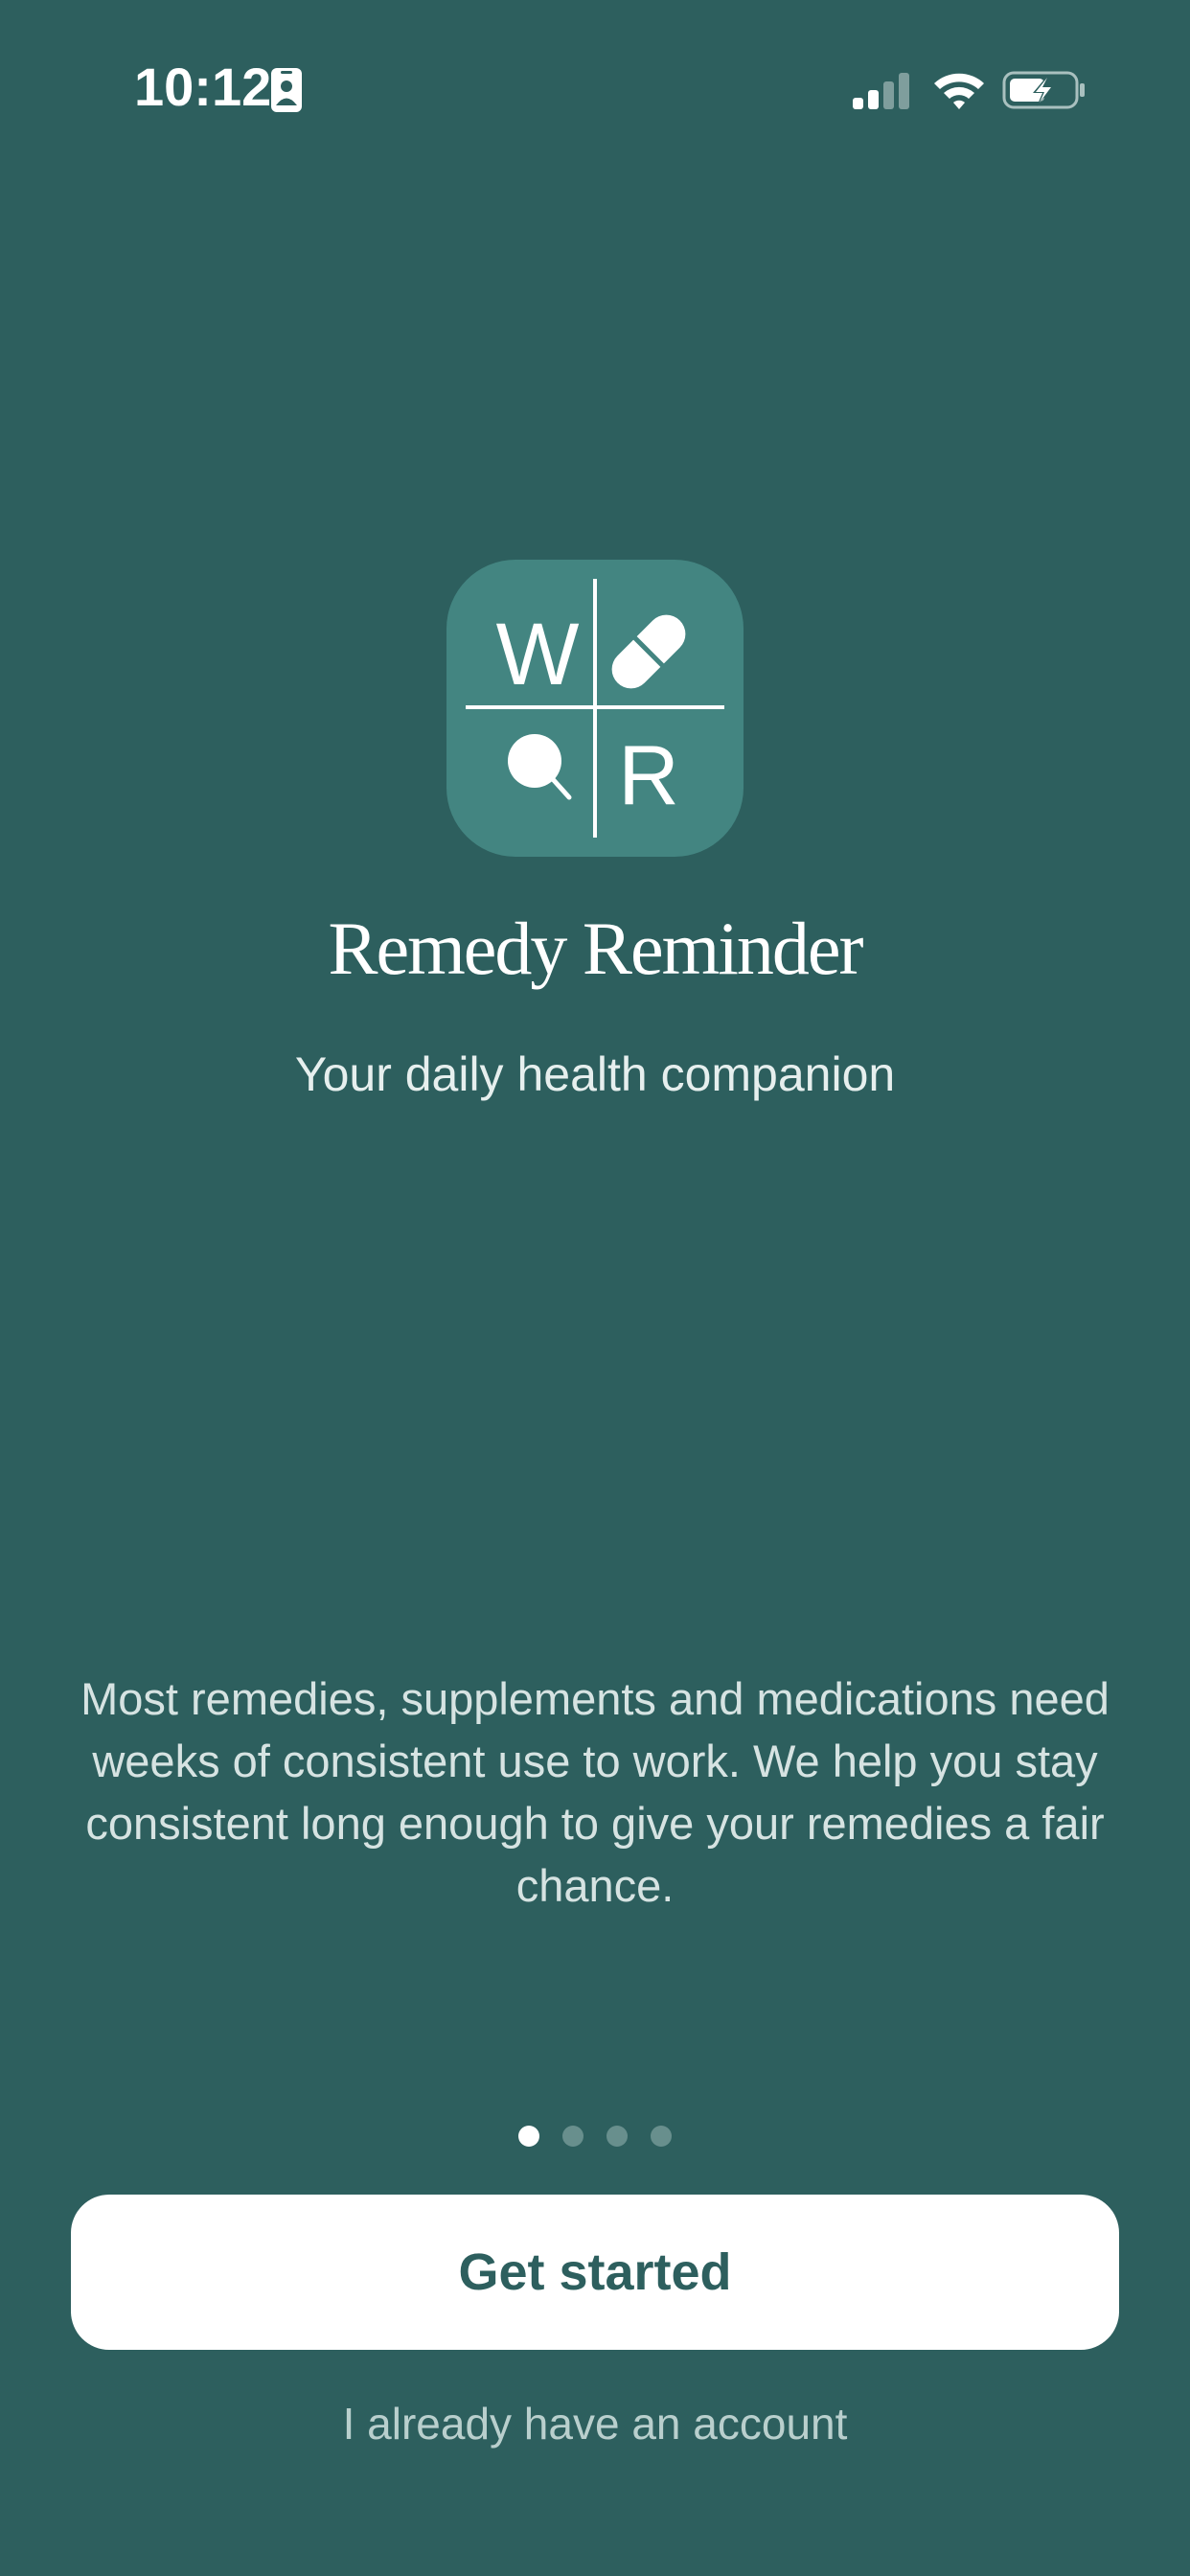  What do you see at coordinates (203, 87) in the screenshot?
I see `status-time: 10:12` at bounding box center [203, 87].